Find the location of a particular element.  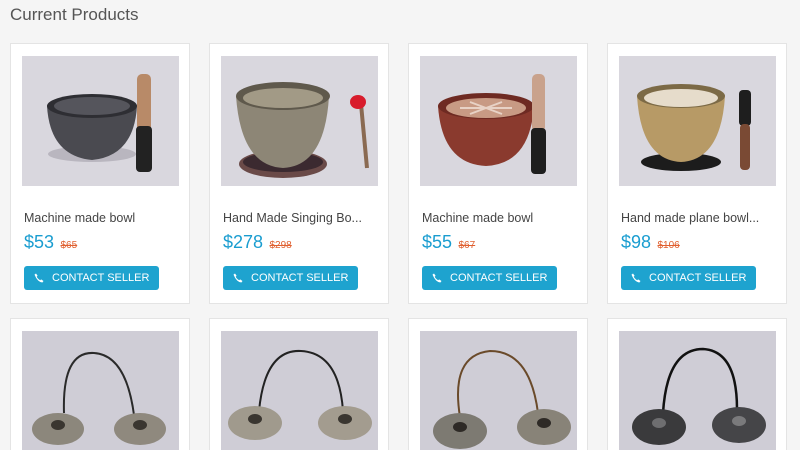

product-old-price: $65 is located at coordinates (69, 245).